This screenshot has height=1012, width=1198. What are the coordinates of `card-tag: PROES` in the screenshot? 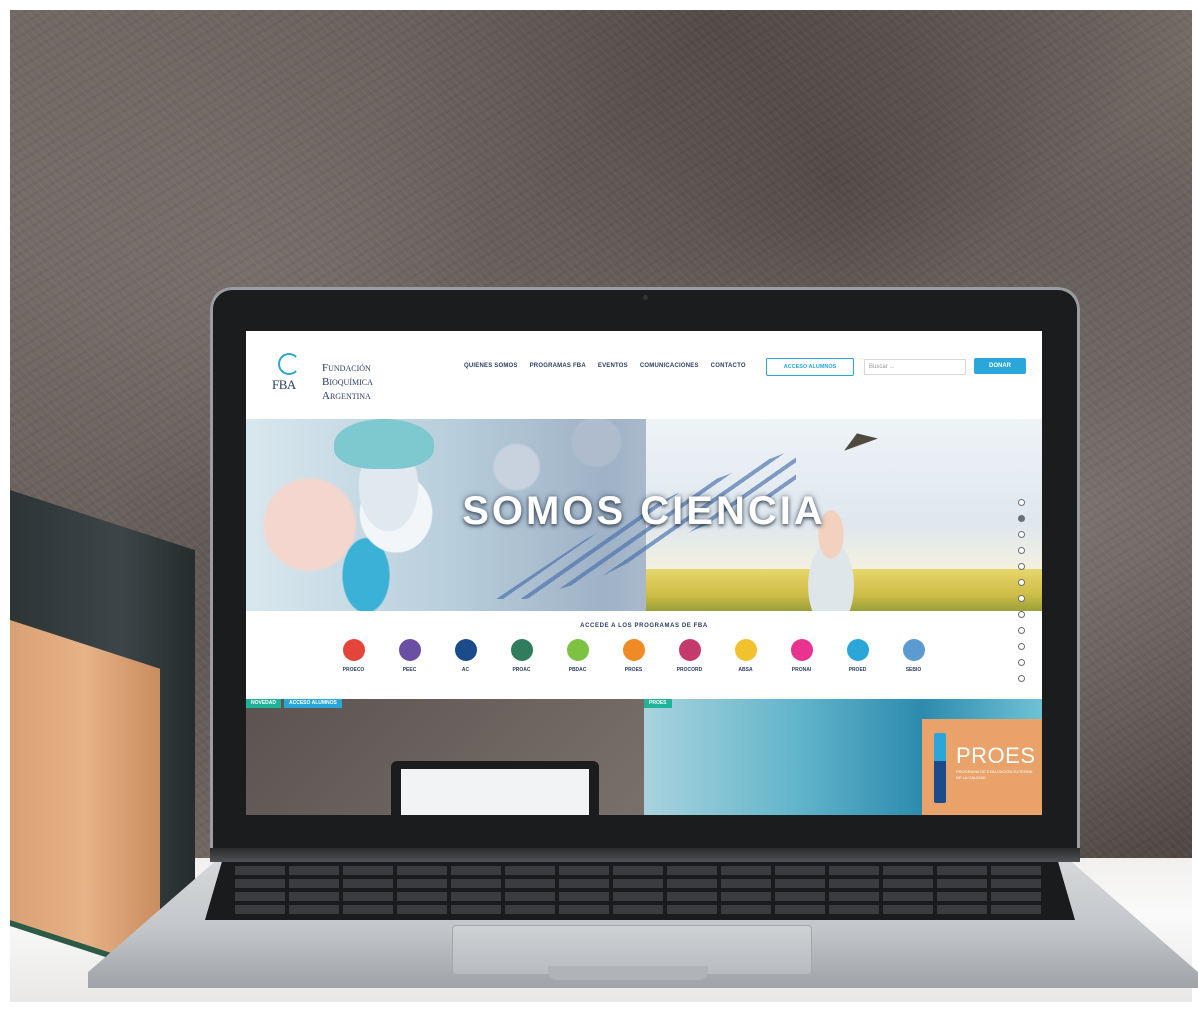 It's located at (658, 703).